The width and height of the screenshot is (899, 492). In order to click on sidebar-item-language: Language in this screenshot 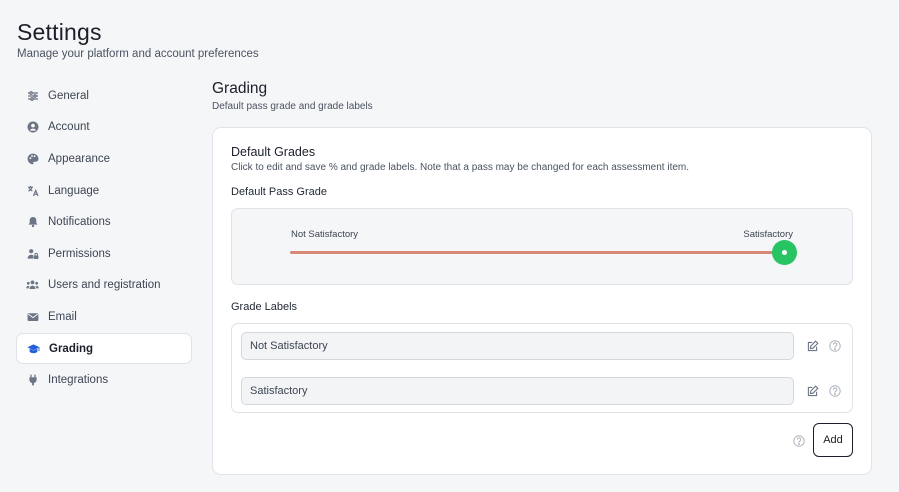, I will do `click(104, 191)`.